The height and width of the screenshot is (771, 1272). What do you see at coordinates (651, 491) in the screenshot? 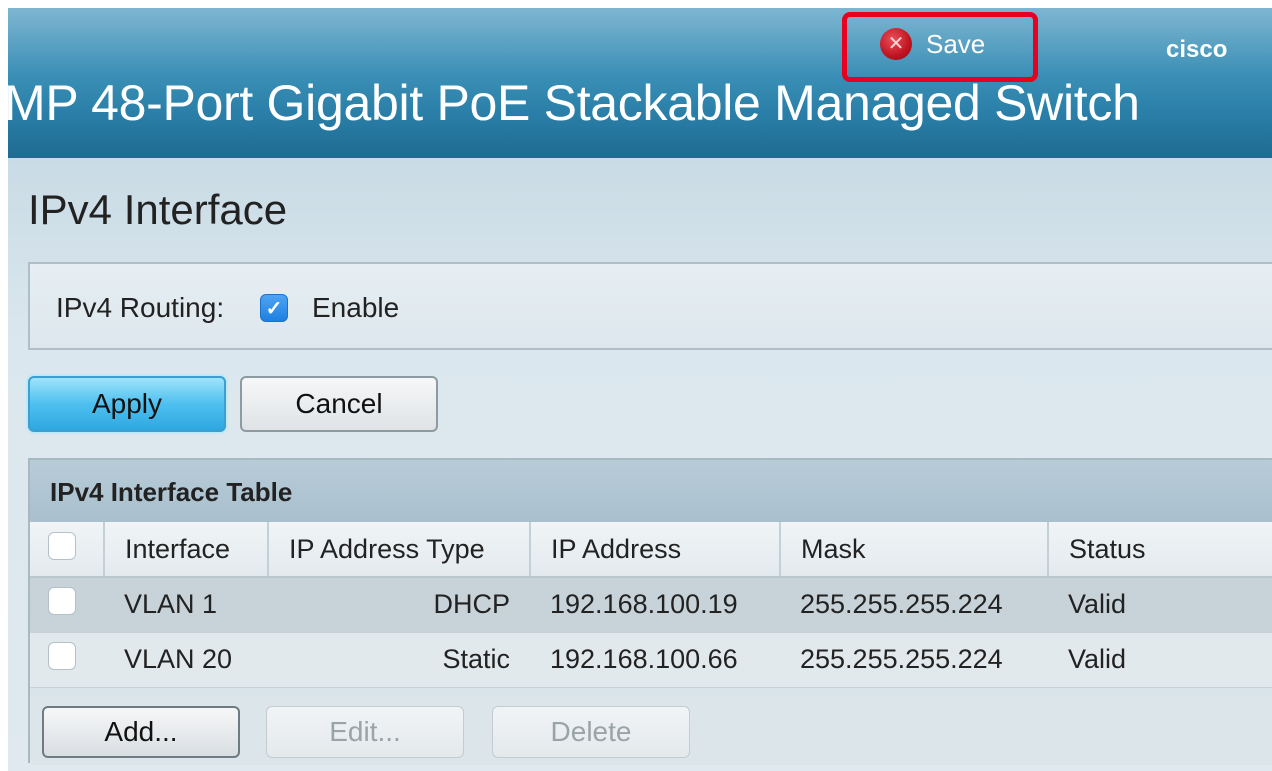
I see `table-caption: IPv4 Interface Table` at bounding box center [651, 491].